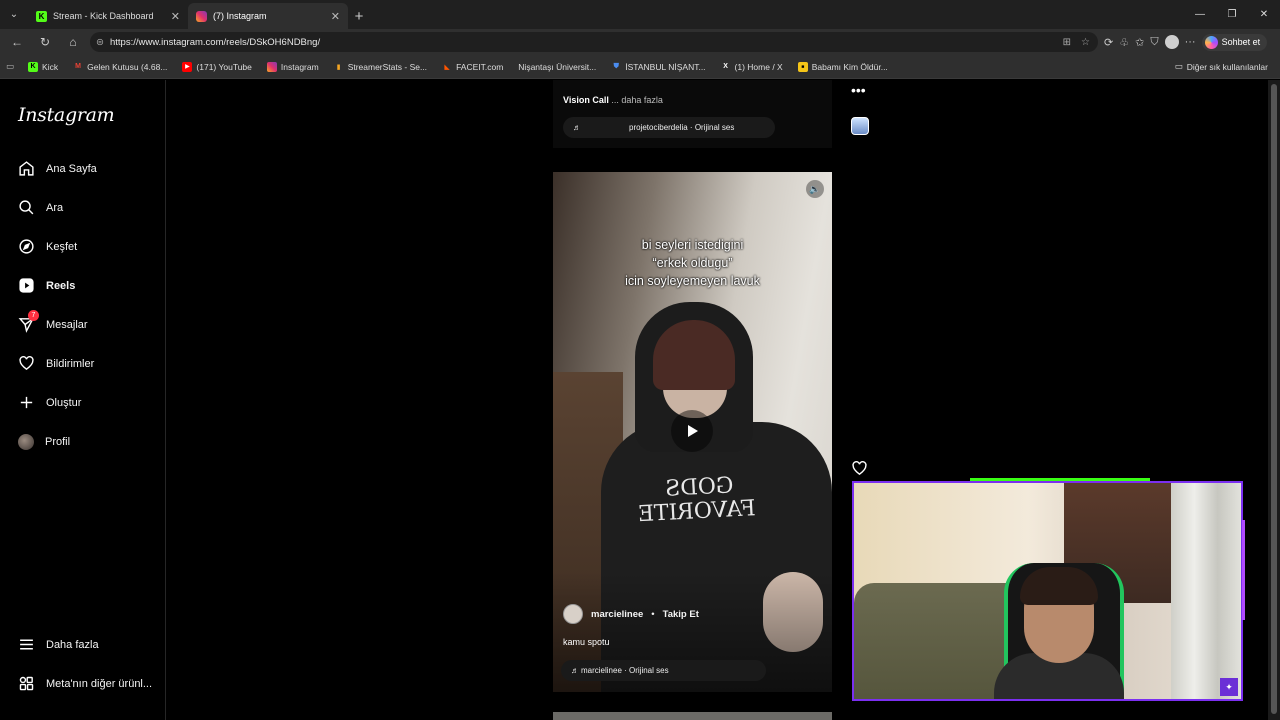 This screenshot has width=1280, height=720. I want to click on play-button, so click(692, 431).